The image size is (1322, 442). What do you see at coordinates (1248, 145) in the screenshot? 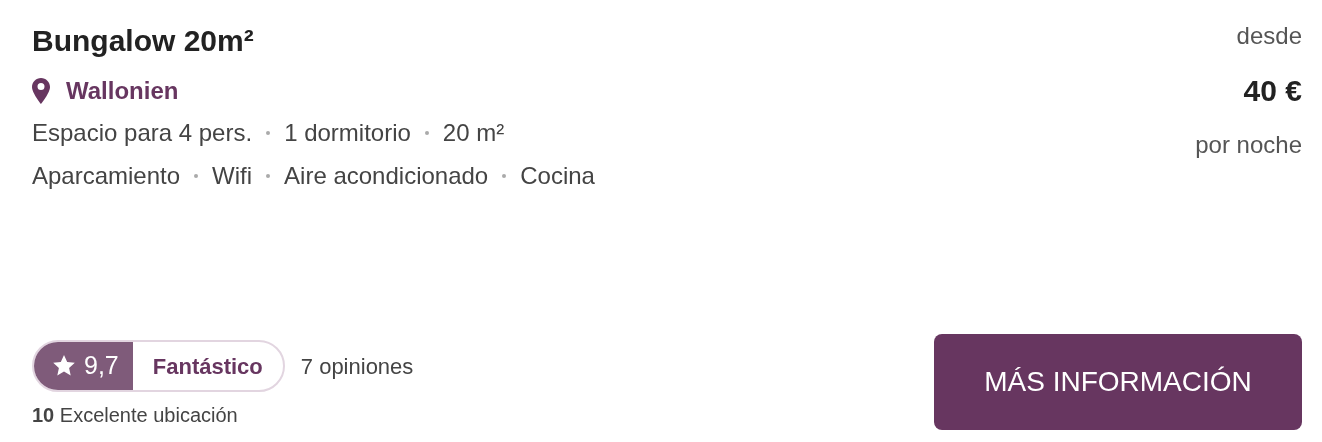
I see `price-suffix: por noche` at bounding box center [1248, 145].